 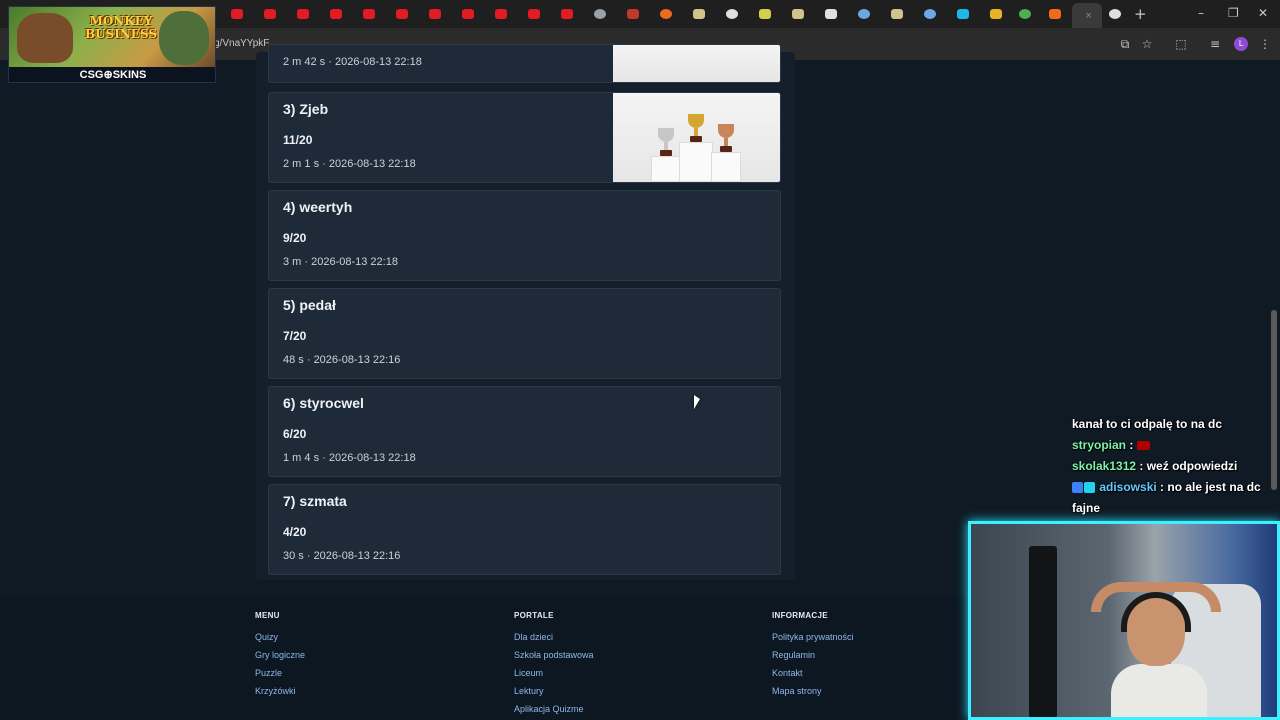 I want to click on footer-heading: MENU, so click(x=267, y=615).